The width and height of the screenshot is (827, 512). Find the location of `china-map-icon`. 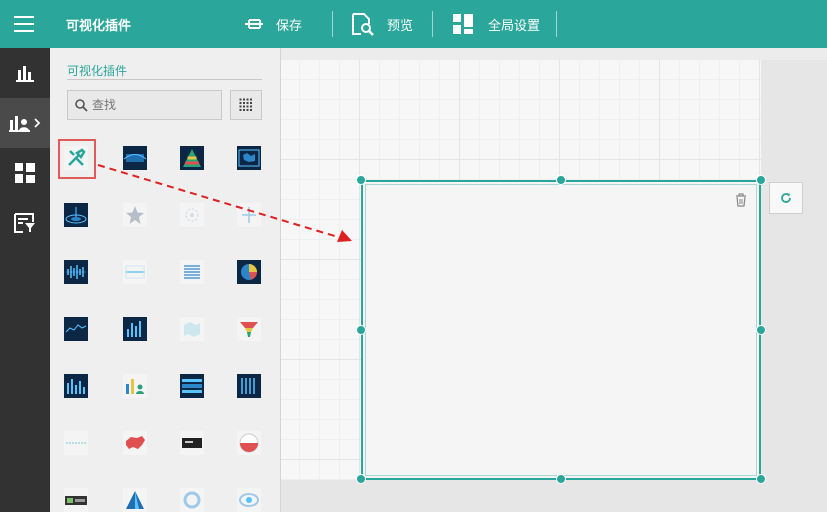

china-map-icon is located at coordinates (135, 442).